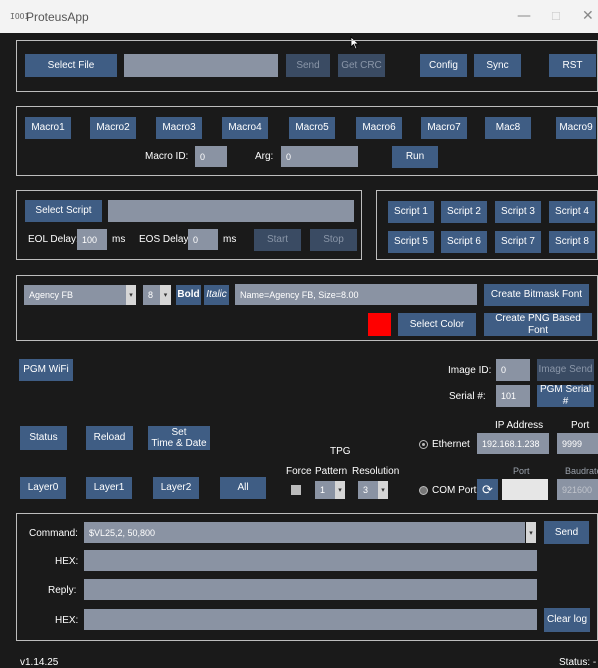 The image size is (598, 668). What do you see at coordinates (179, 438) in the screenshot?
I see `set-time-date-button: Set Time & Date` at bounding box center [179, 438].